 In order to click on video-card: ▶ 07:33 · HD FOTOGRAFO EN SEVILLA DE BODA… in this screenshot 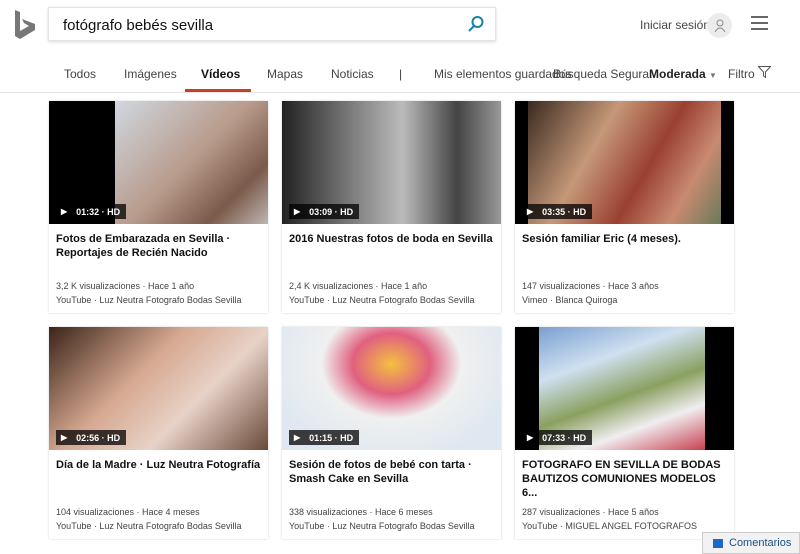, I will do `click(624, 433)`.